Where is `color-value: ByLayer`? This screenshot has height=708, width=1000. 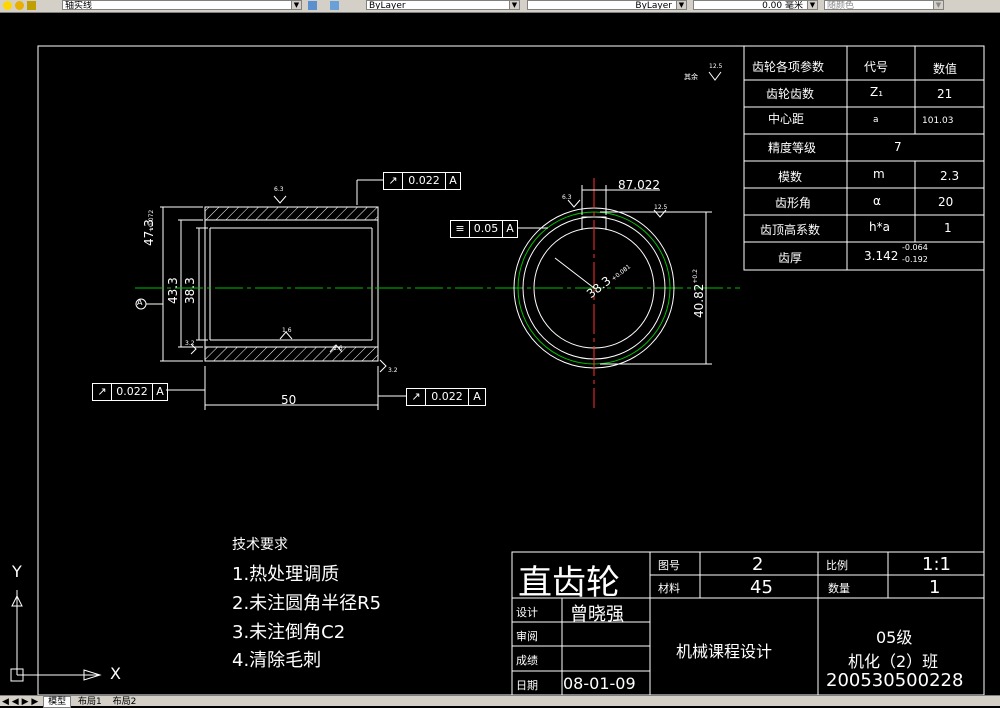
color-value: ByLayer is located at coordinates (387, 5).